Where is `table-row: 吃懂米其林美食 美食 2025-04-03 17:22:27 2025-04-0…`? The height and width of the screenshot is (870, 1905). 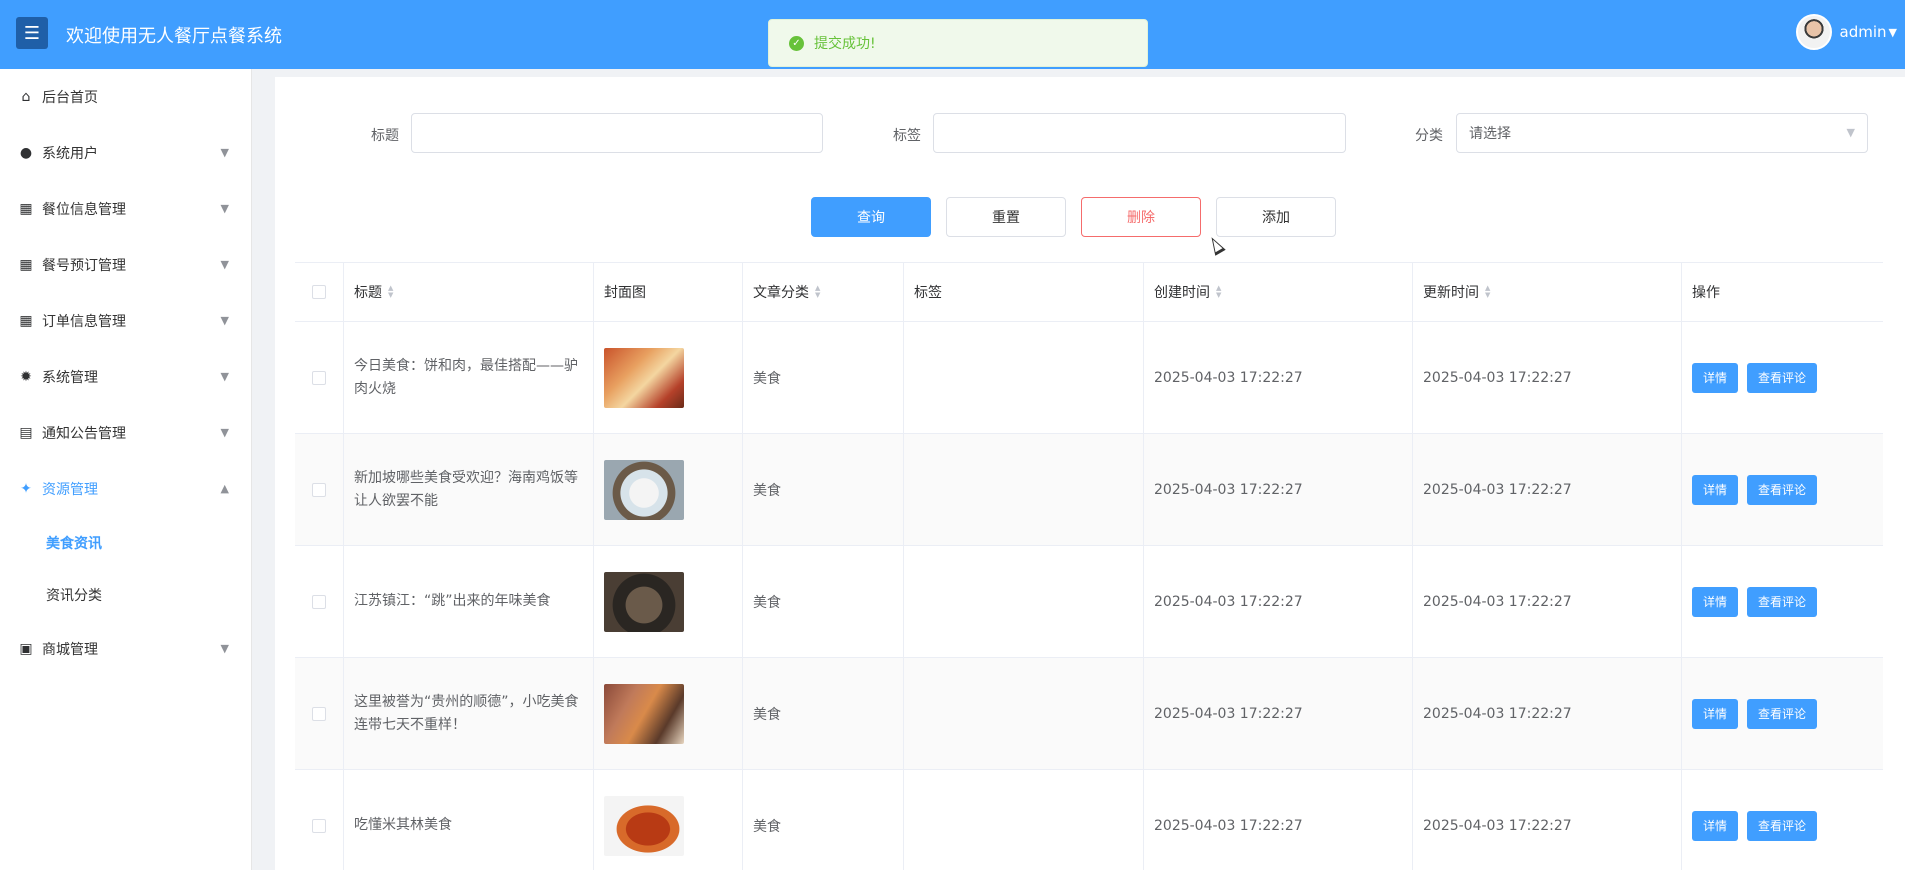
table-row: 吃懂米其林美食 美食 2025-04-03 17:22:27 2025-04-0… is located at coordinates (1089, 820).